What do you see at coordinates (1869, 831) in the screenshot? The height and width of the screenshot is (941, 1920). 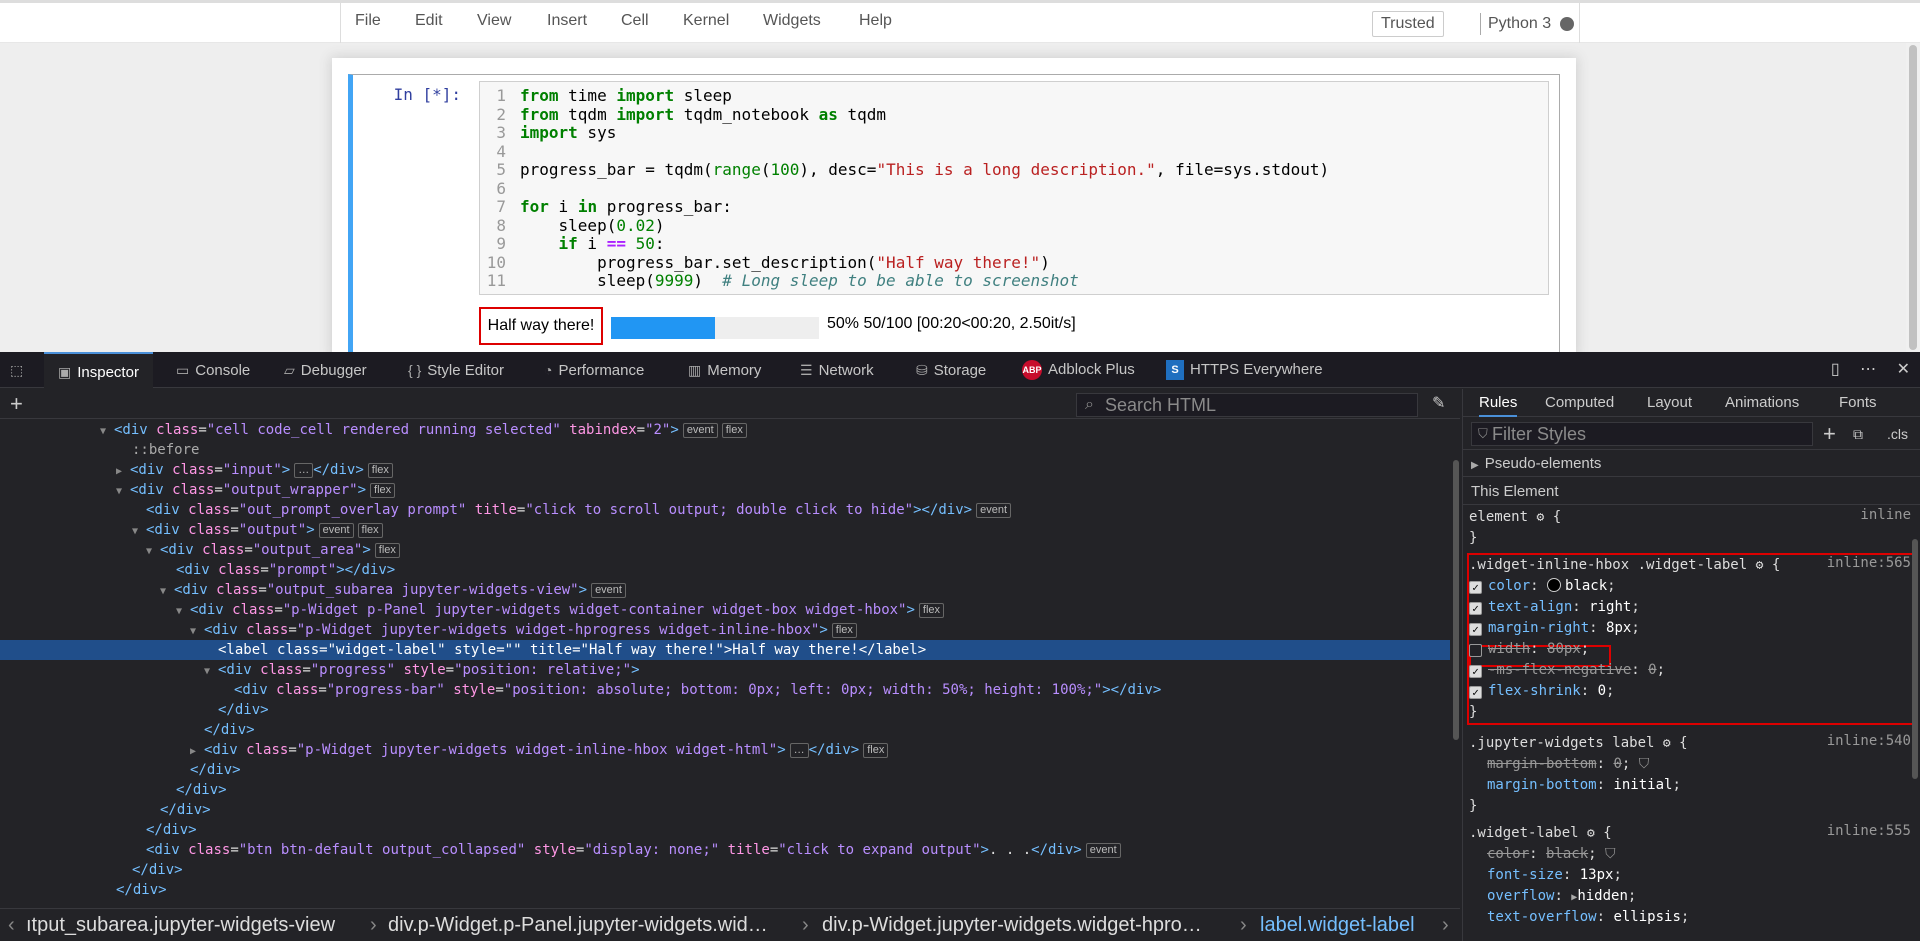 I see `rule-source: inline:555` at bounding box center [1869, 831].